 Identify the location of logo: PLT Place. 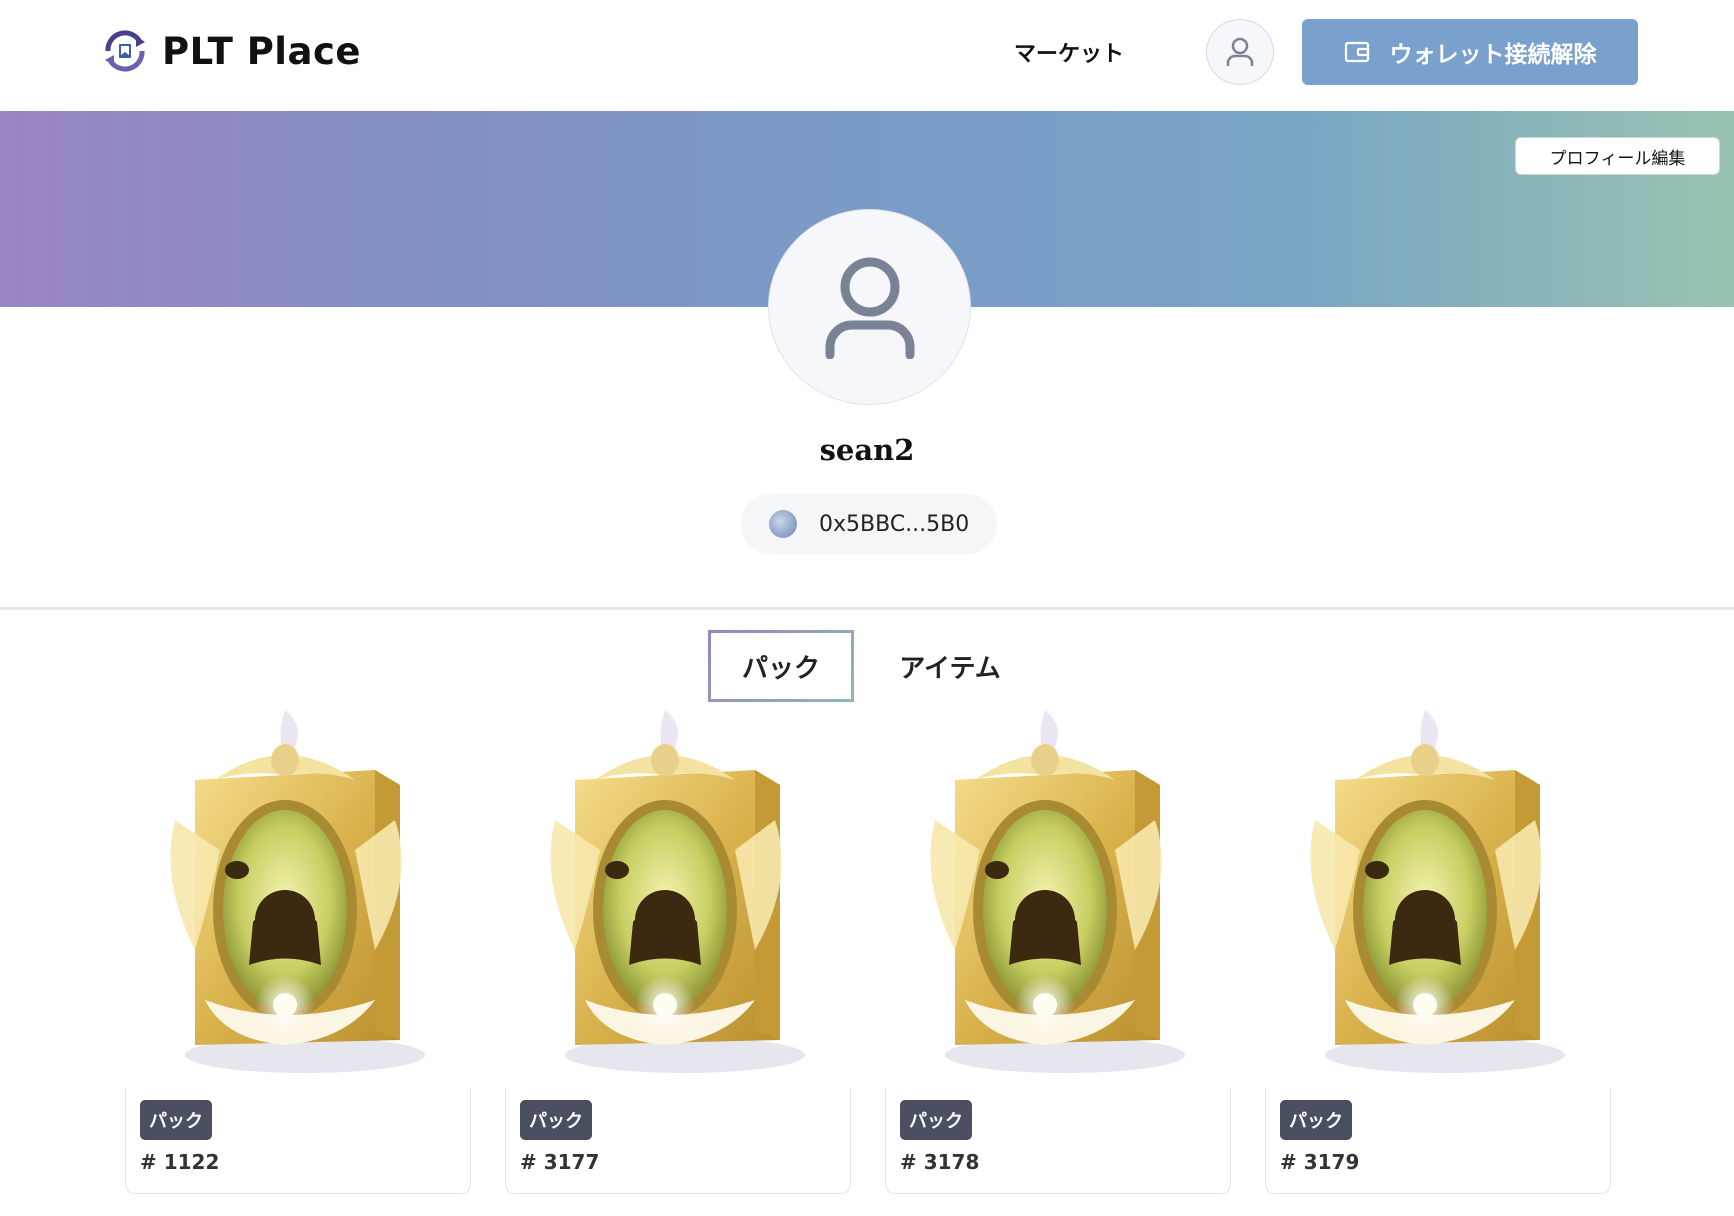
(230, 51).